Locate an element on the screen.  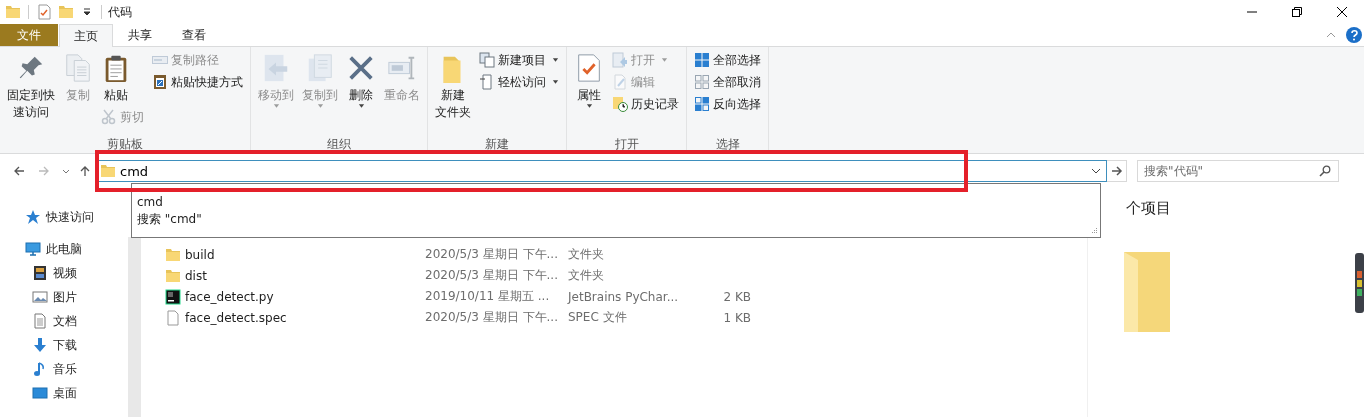
search-field: 搜索"代码" is located at coordinates (1238, 171).